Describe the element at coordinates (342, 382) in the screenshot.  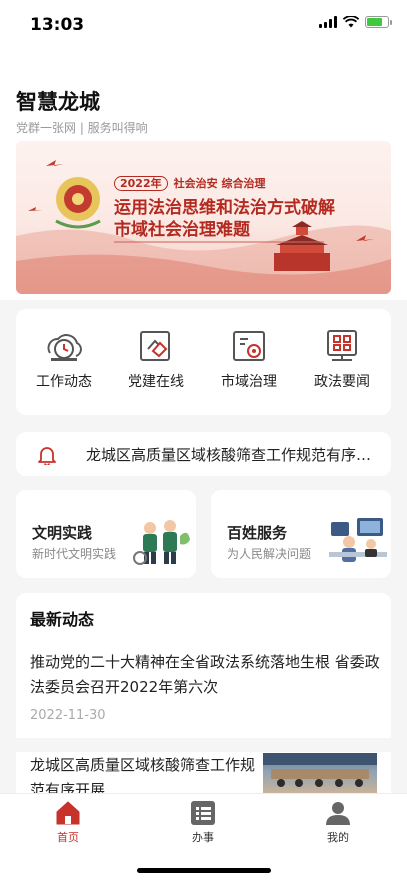
I see `menu-label-legal-news: 政法要闻` at that location.